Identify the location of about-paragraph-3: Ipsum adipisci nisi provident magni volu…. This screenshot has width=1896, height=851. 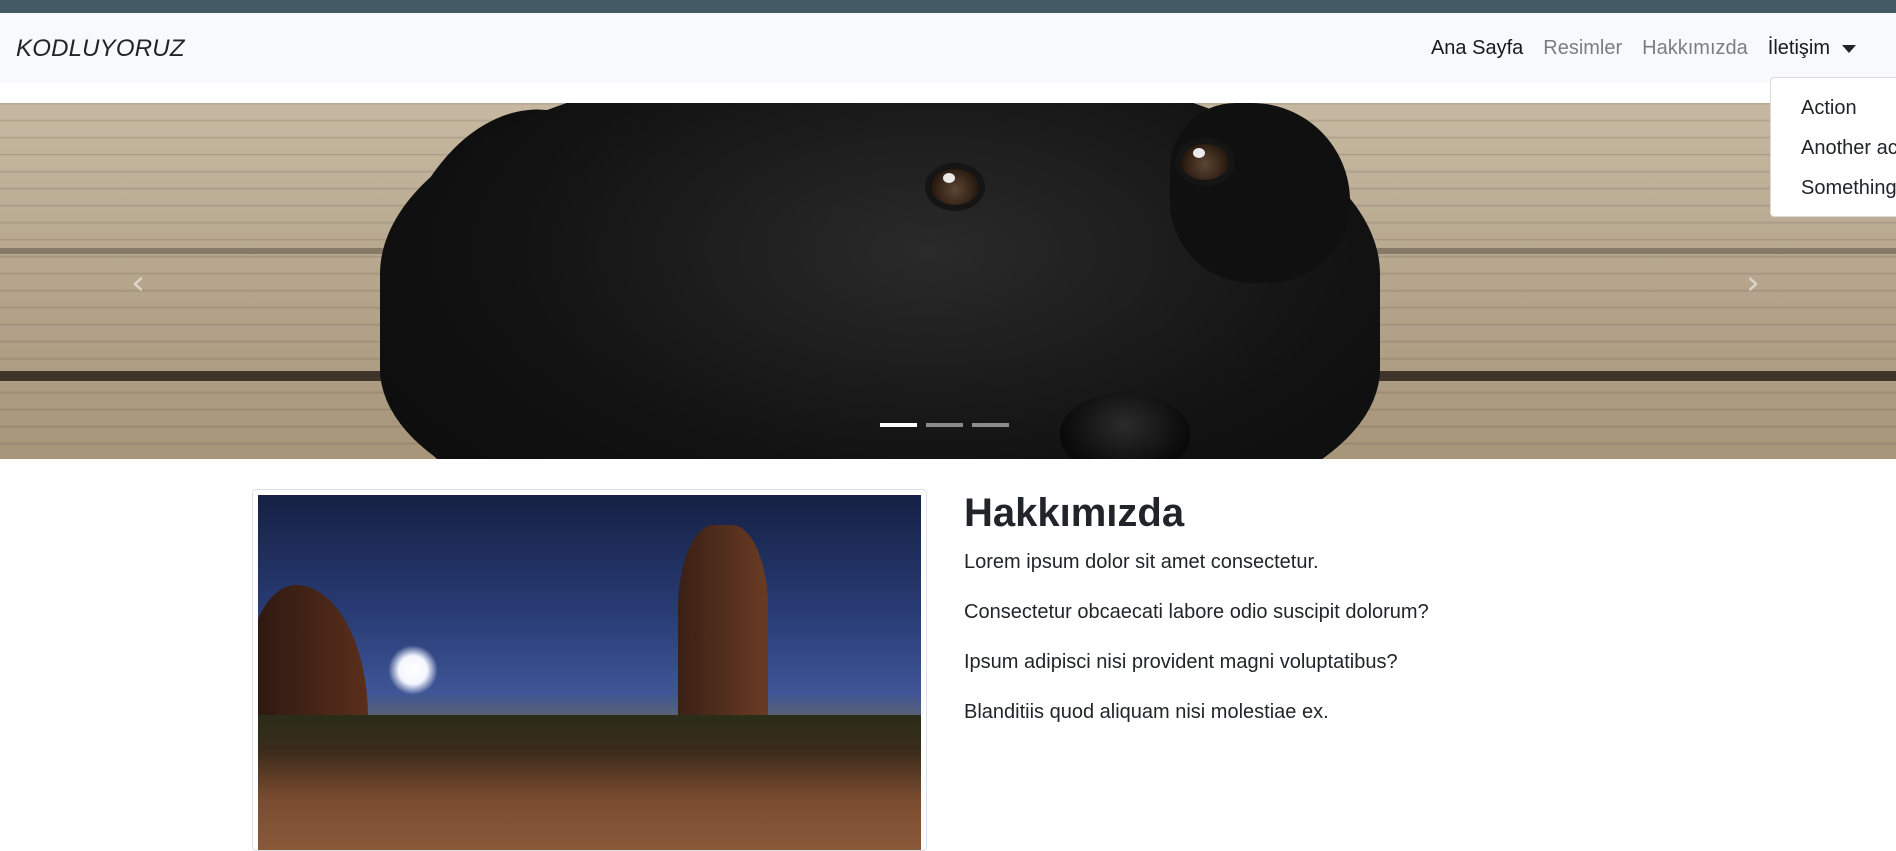
(1181, 662).